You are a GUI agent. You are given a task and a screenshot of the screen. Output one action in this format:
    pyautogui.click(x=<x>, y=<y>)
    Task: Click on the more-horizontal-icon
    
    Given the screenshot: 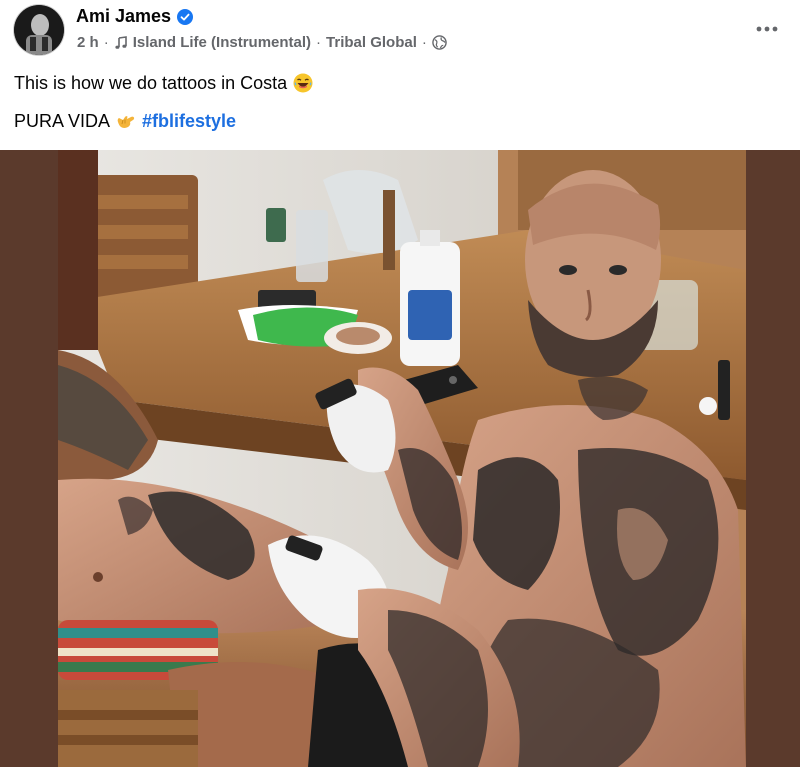 What is the action you would take?
    pyautogui.click(x=767, y=29)
    